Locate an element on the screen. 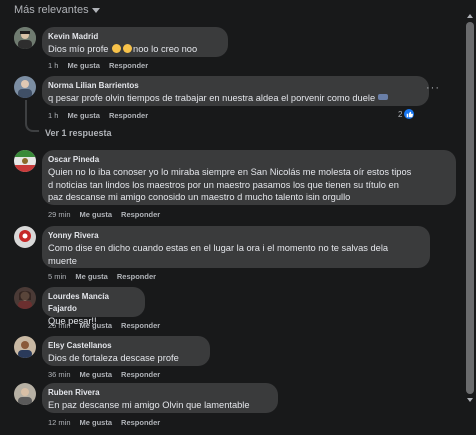 This screenshot has height=435, width=476. sort-dropdown: Más relevantes is located at coordinates (57, 10).